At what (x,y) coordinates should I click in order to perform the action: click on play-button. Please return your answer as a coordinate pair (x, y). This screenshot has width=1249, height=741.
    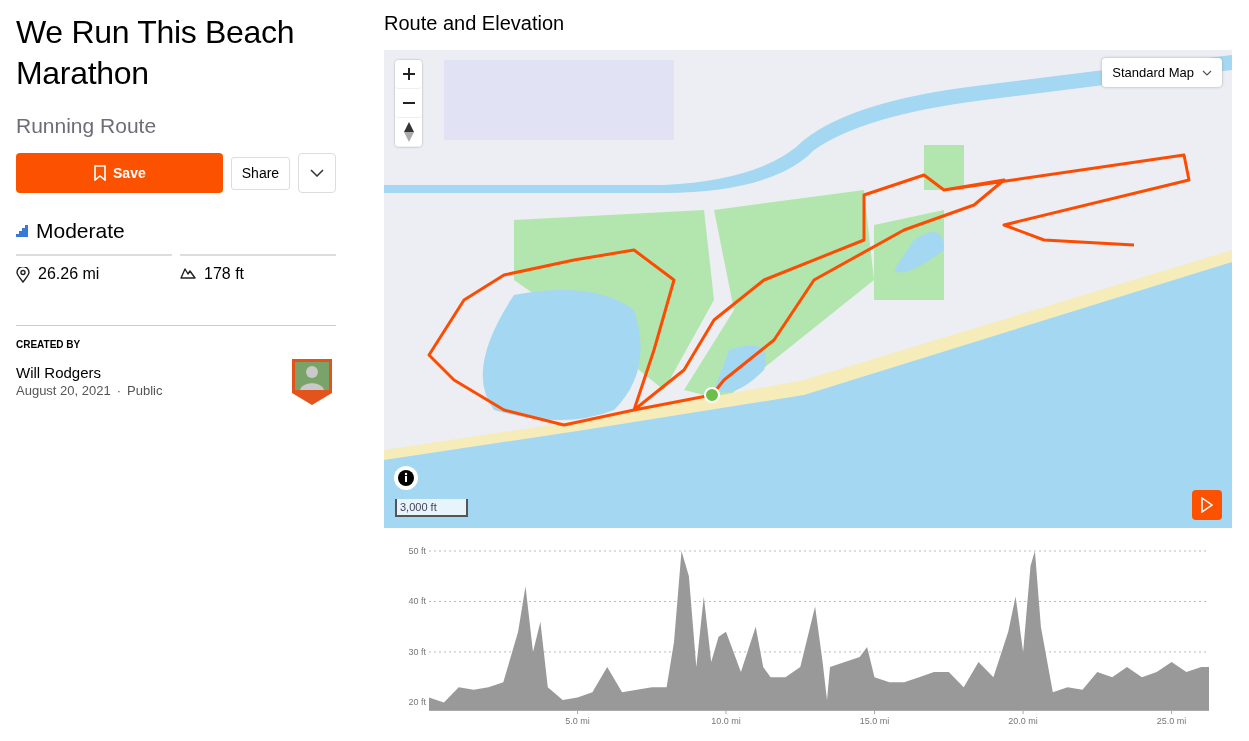
    Looking at the image, I should click on (1207, 505).